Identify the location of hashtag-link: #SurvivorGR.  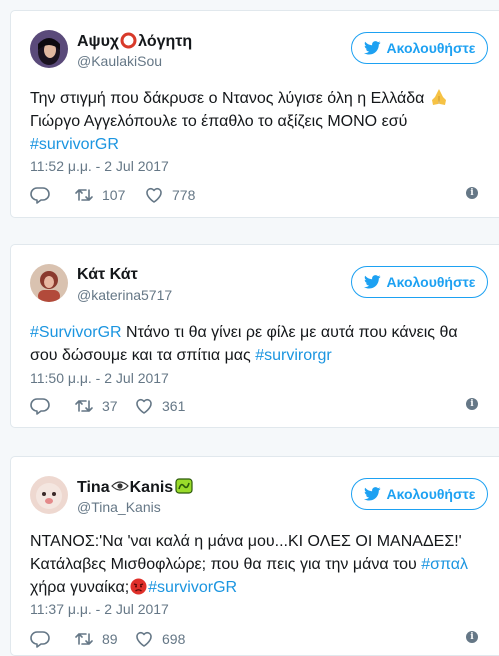
(76, 332).